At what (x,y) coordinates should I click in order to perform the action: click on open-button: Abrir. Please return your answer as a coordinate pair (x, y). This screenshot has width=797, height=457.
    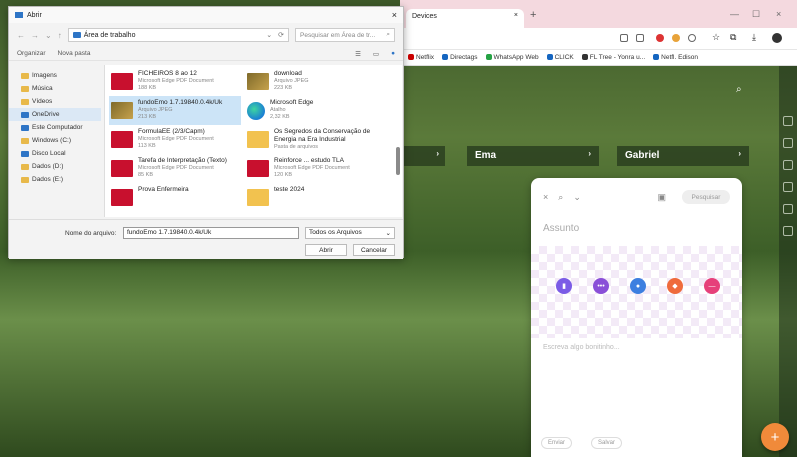
    Looking at the image, I should click on (326, 250).